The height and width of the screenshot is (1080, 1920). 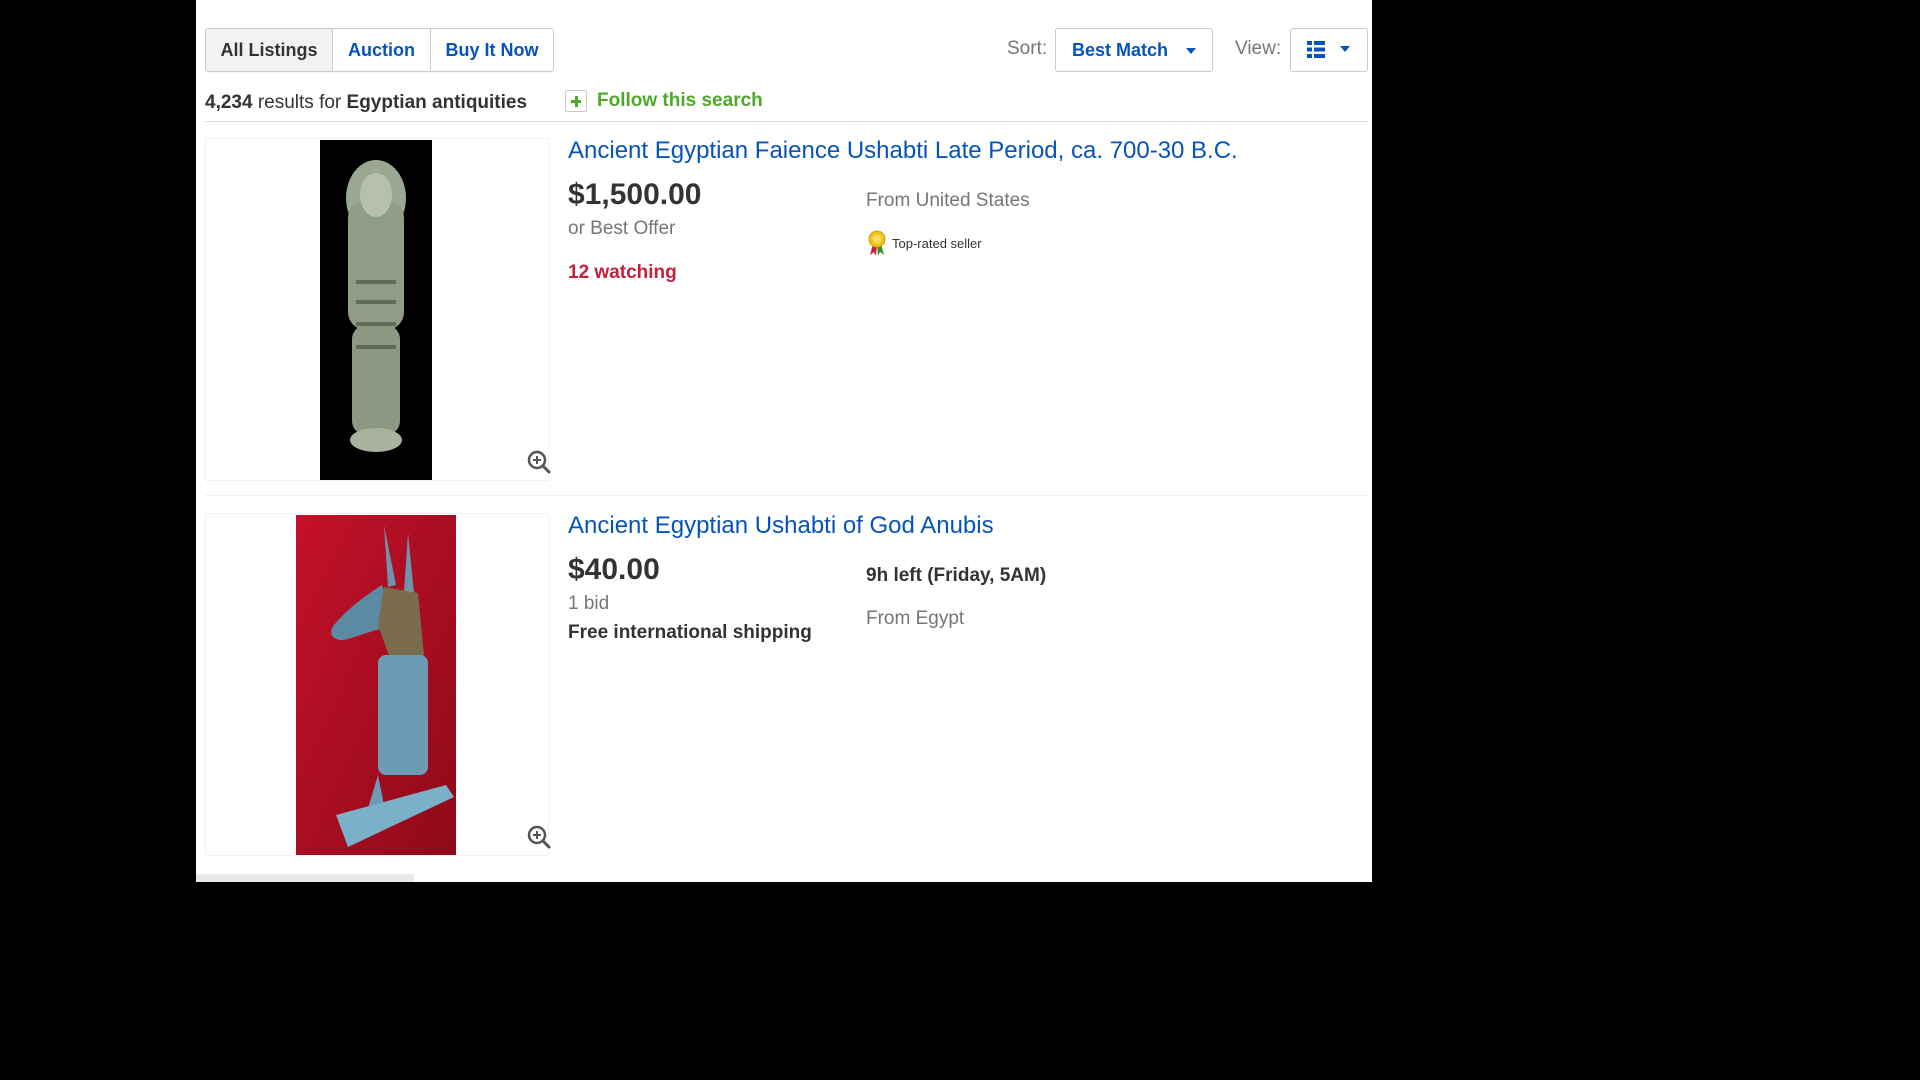 What do you see at coordinates (948, 200) in the screenshot?
I see `item-location: From United States` at bounding box center [948, 200].